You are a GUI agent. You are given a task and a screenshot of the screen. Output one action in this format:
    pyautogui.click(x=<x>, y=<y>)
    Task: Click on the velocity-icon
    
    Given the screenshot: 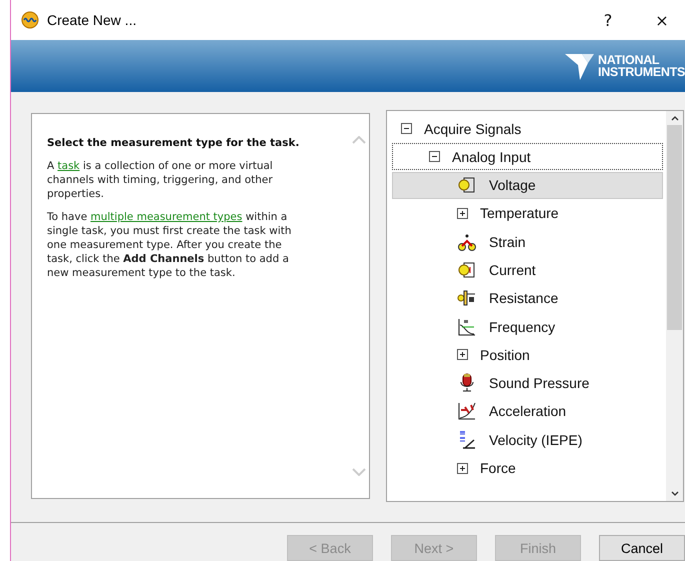 What is the action you would take?
    pyautogui.click(x=467, y=440)
    